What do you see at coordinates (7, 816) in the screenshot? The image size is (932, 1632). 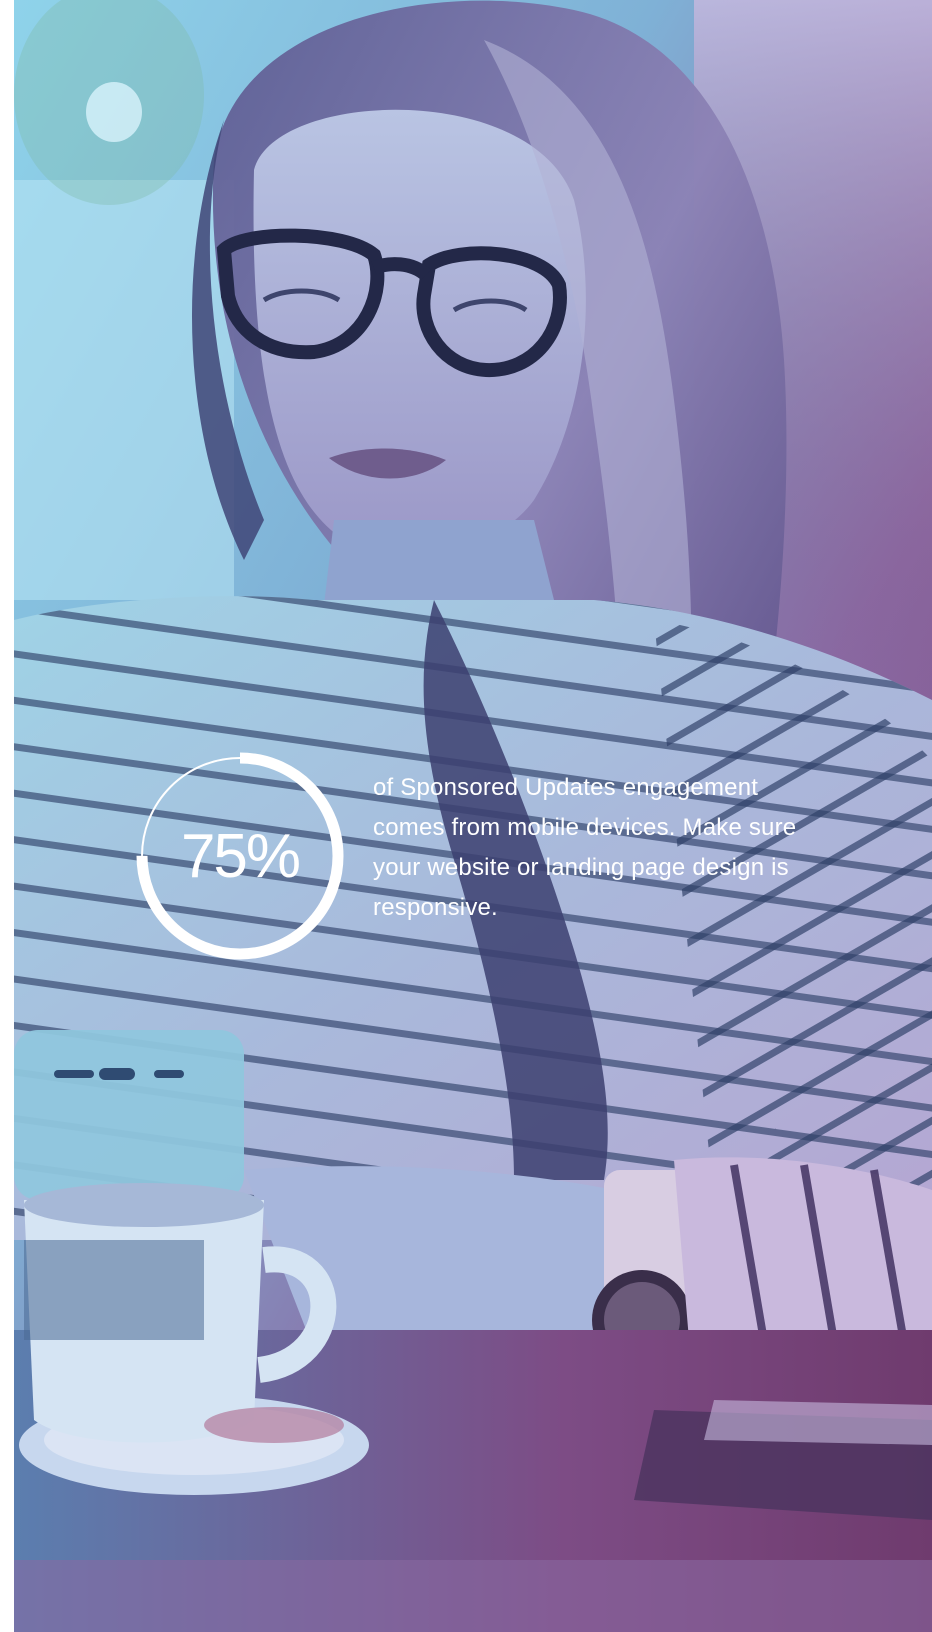 I see `left-margin-strip` at bounding box center [7, 816].